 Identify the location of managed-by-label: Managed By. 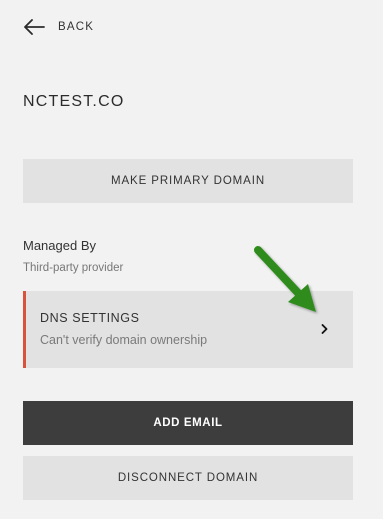
(59, 245).